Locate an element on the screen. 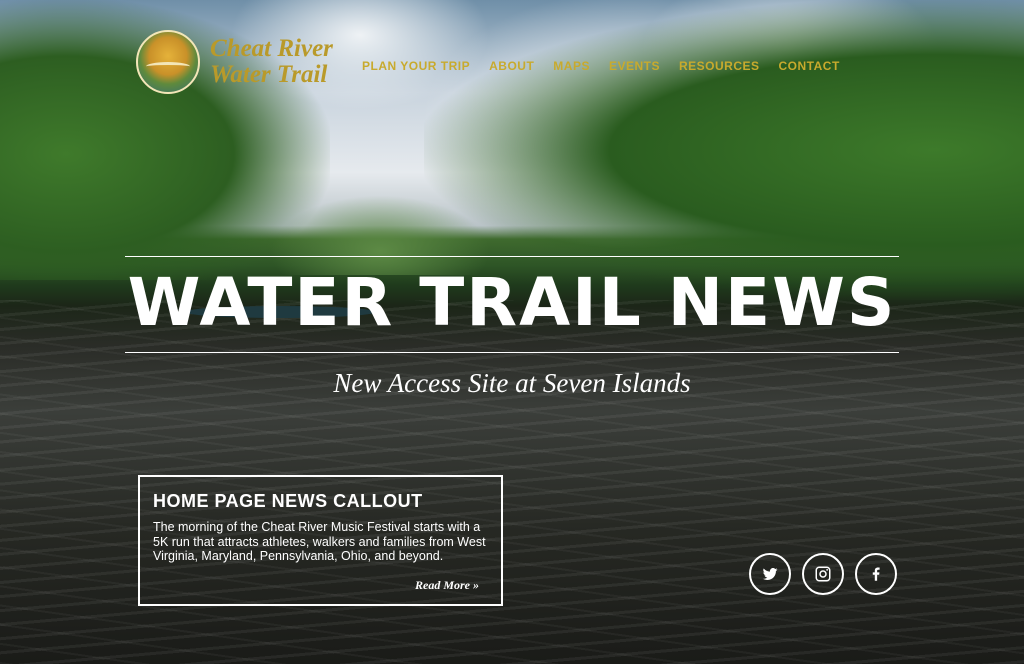 The height and width of the screenshot is (664, 1024). headline-bottom-rule is located at coordinates (512, 352).